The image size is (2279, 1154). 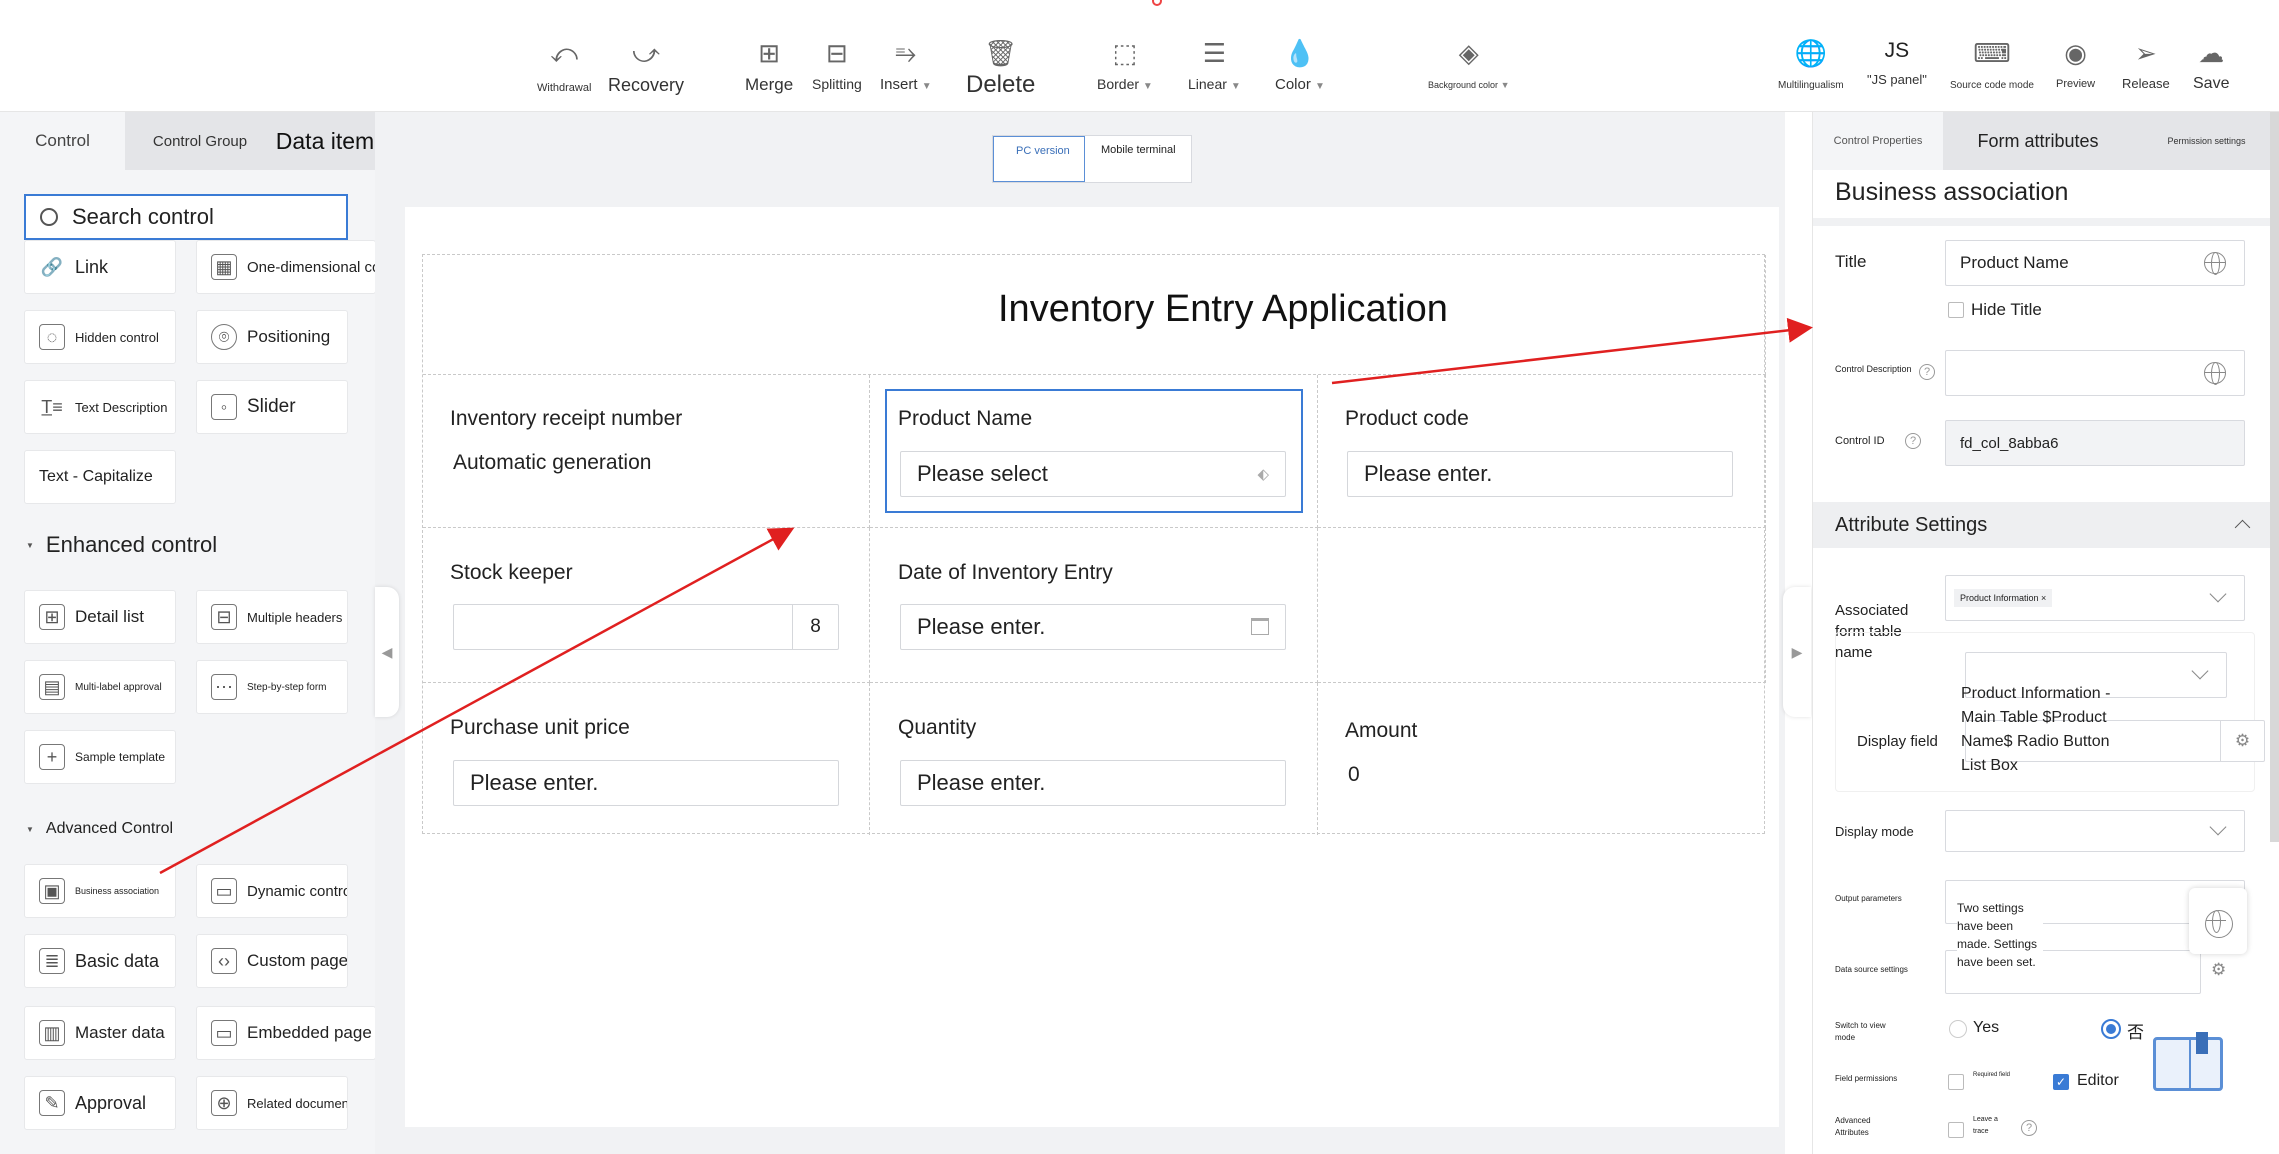 I want to click on entry-date-cell: Date of Inventory Entry Please enter., so click(x=1094, y=605).